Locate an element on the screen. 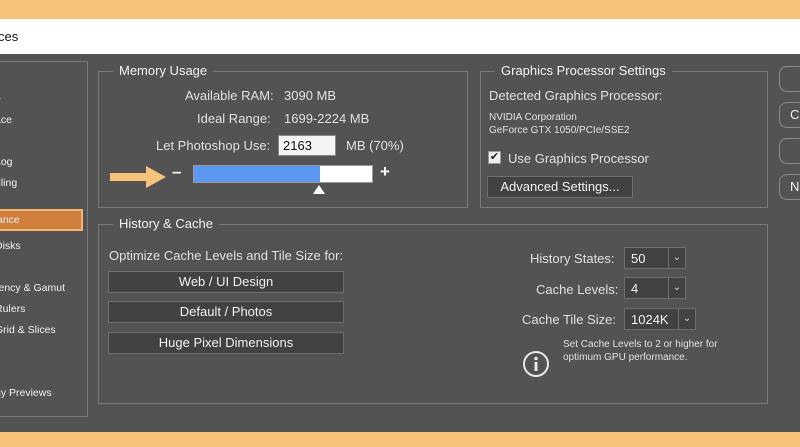  use-gpu-label: Use Graphics Processor is located at coordinates (578, 158).